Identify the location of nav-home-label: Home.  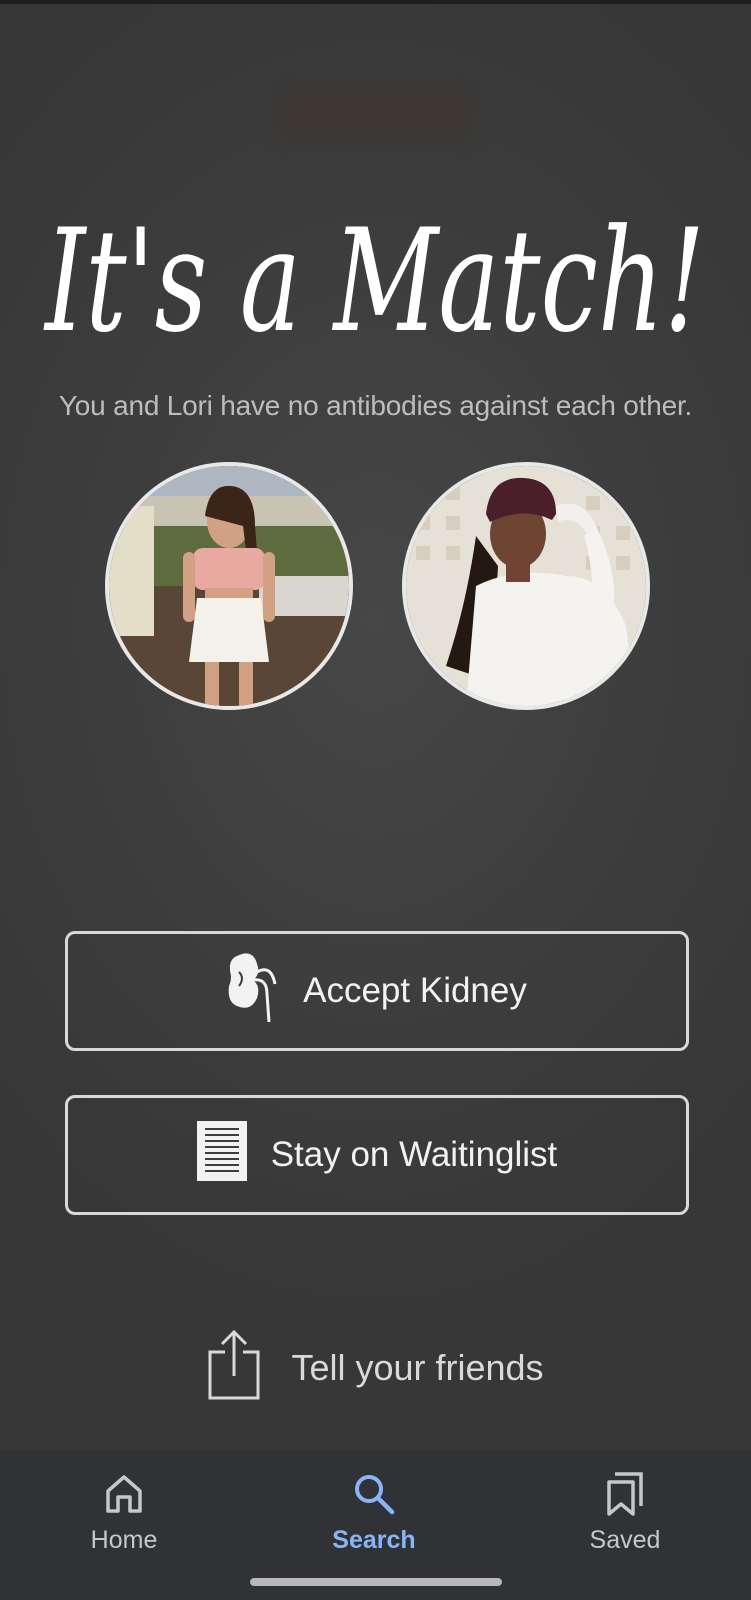
(124, 1540).